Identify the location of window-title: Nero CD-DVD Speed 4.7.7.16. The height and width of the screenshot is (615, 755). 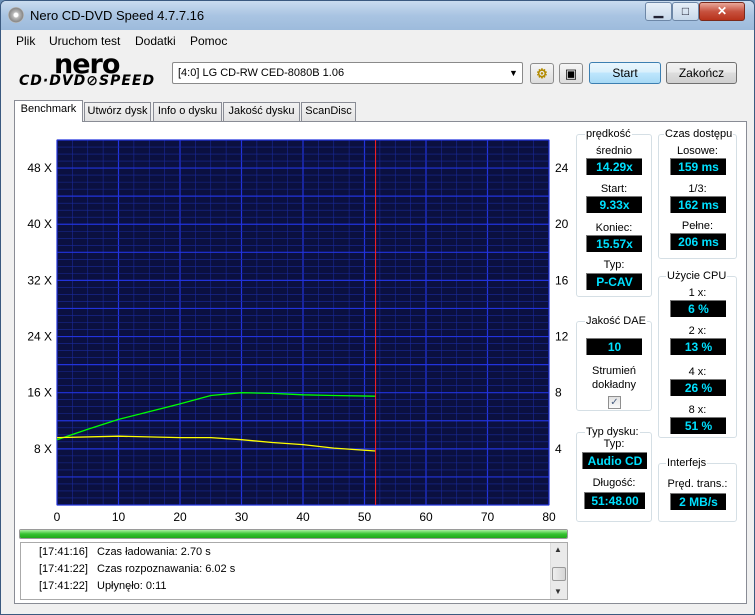
(117, 15).